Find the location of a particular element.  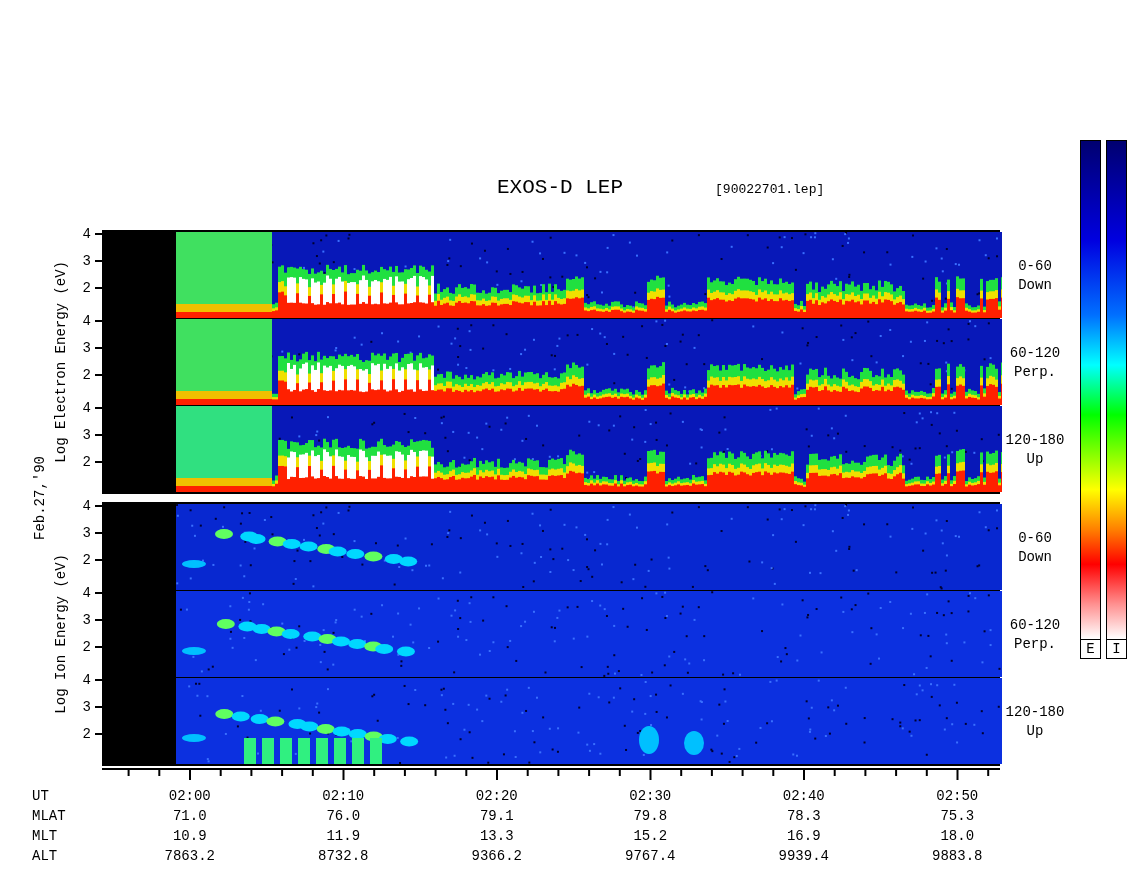

axis-value: 75.3 is located at coordinates (957, 816).